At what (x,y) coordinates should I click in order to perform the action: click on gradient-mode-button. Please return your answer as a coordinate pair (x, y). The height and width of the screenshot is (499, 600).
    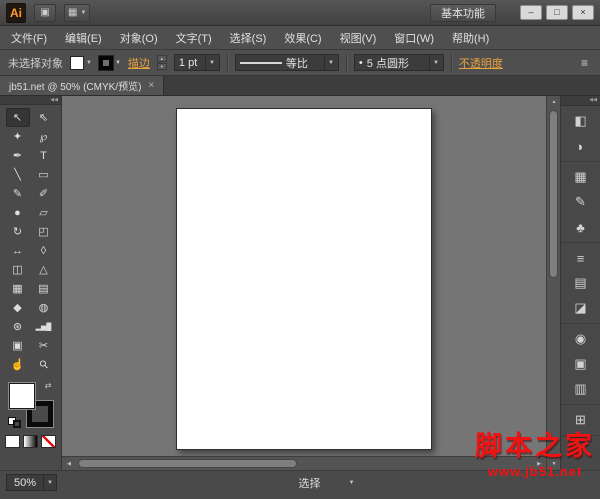
    Looking at the image, I should click on (30, 441).